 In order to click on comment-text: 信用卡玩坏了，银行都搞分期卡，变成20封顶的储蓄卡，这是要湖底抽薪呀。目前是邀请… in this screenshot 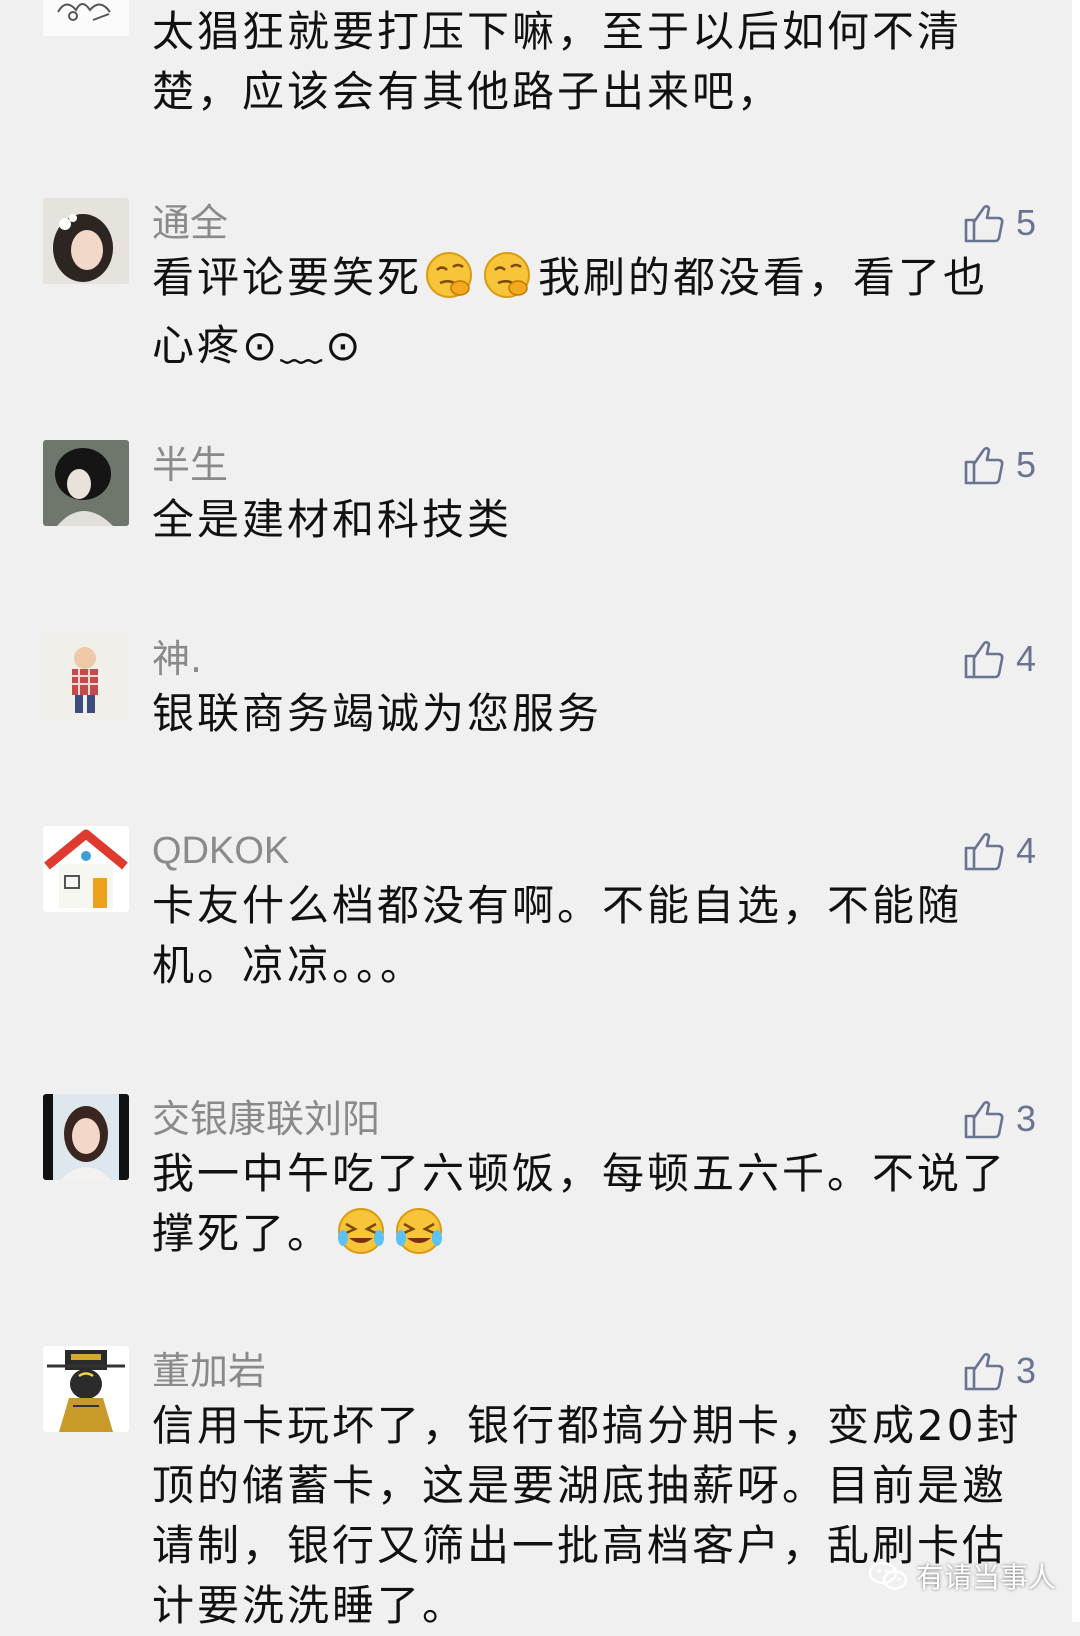, I will do `click(587, 1515)`.